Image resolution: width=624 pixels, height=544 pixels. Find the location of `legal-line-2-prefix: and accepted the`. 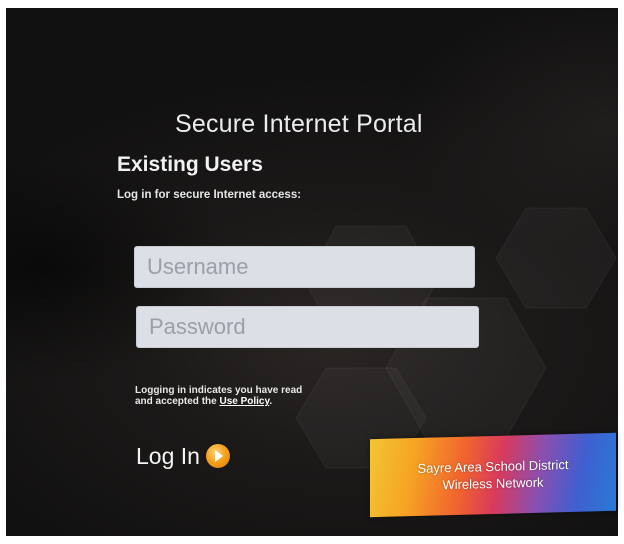

legal-line-2-prefix: and accepted the is located at coordinates (177, 401).